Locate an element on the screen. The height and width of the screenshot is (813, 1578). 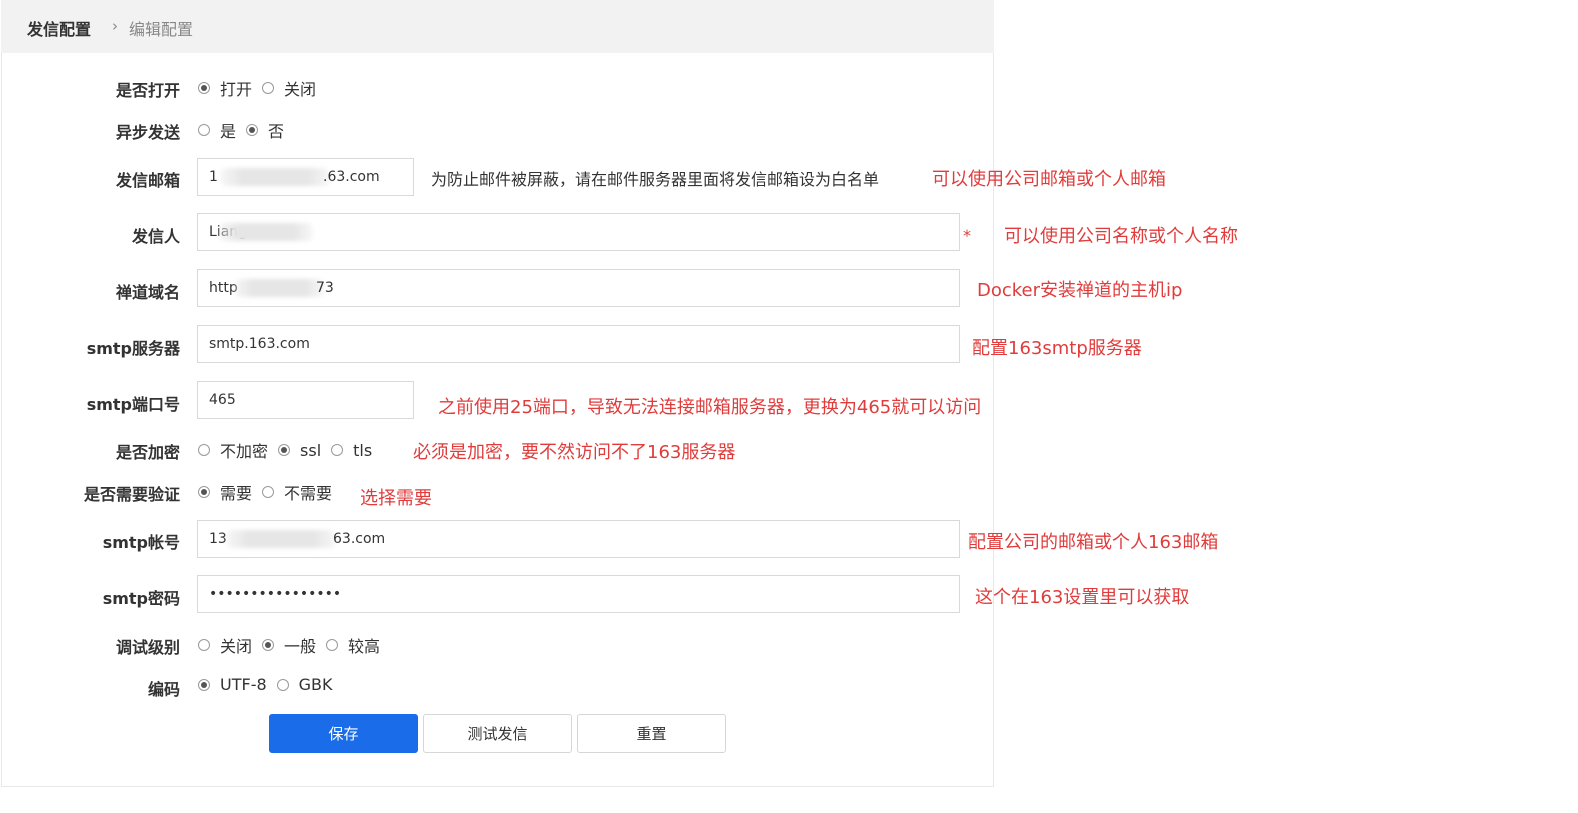
radio-enabled-off: 关闭 is located at coordinates (289, 88).